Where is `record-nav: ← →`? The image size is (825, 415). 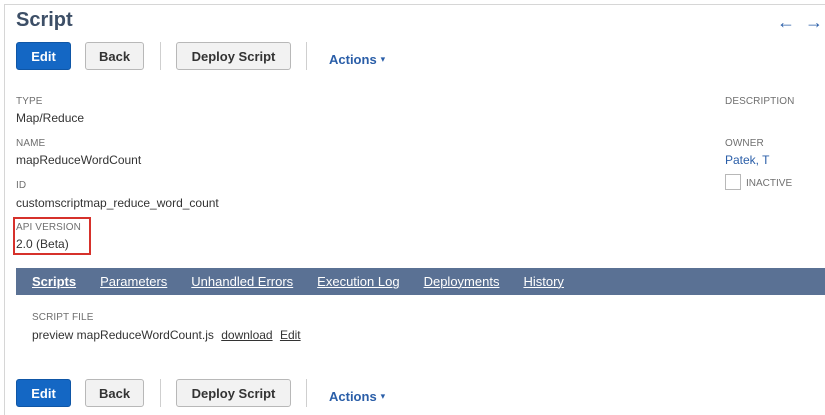 record-nav: ← → is located at coordinates (800, 22).